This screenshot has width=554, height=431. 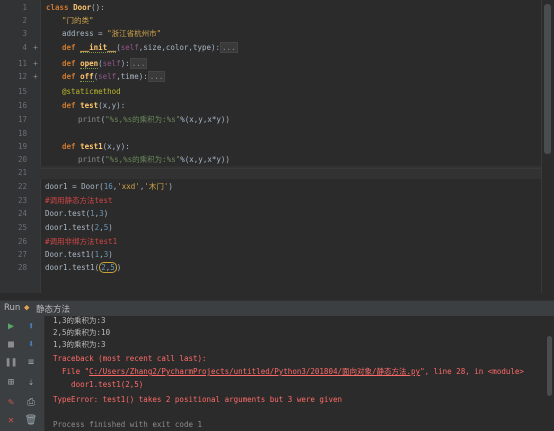 What do you see at coordinates (70, 227) in the screenshot?
I see `code-text: door1.test(` at bounding box center [70, 227].